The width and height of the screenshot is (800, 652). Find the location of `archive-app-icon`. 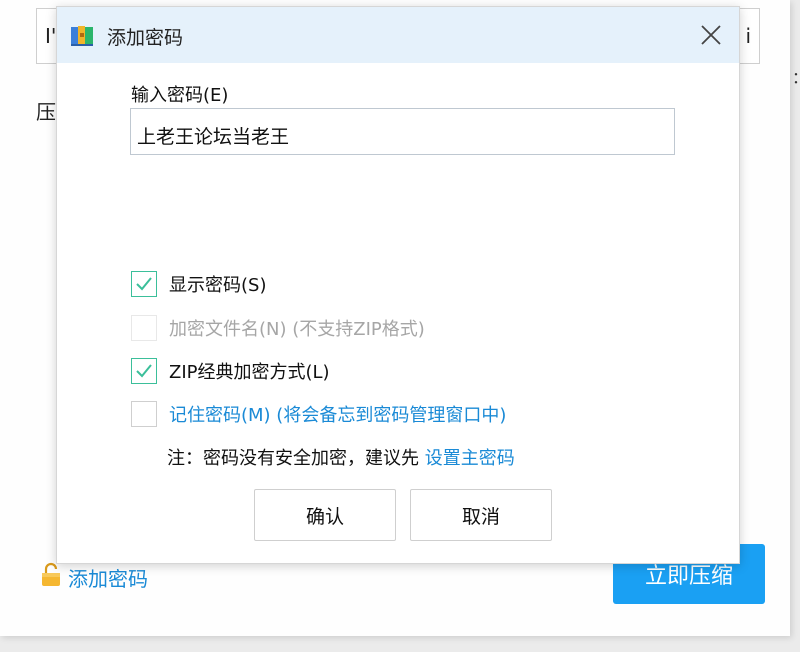

archive-app-icon is located at coordinates (83, 38).